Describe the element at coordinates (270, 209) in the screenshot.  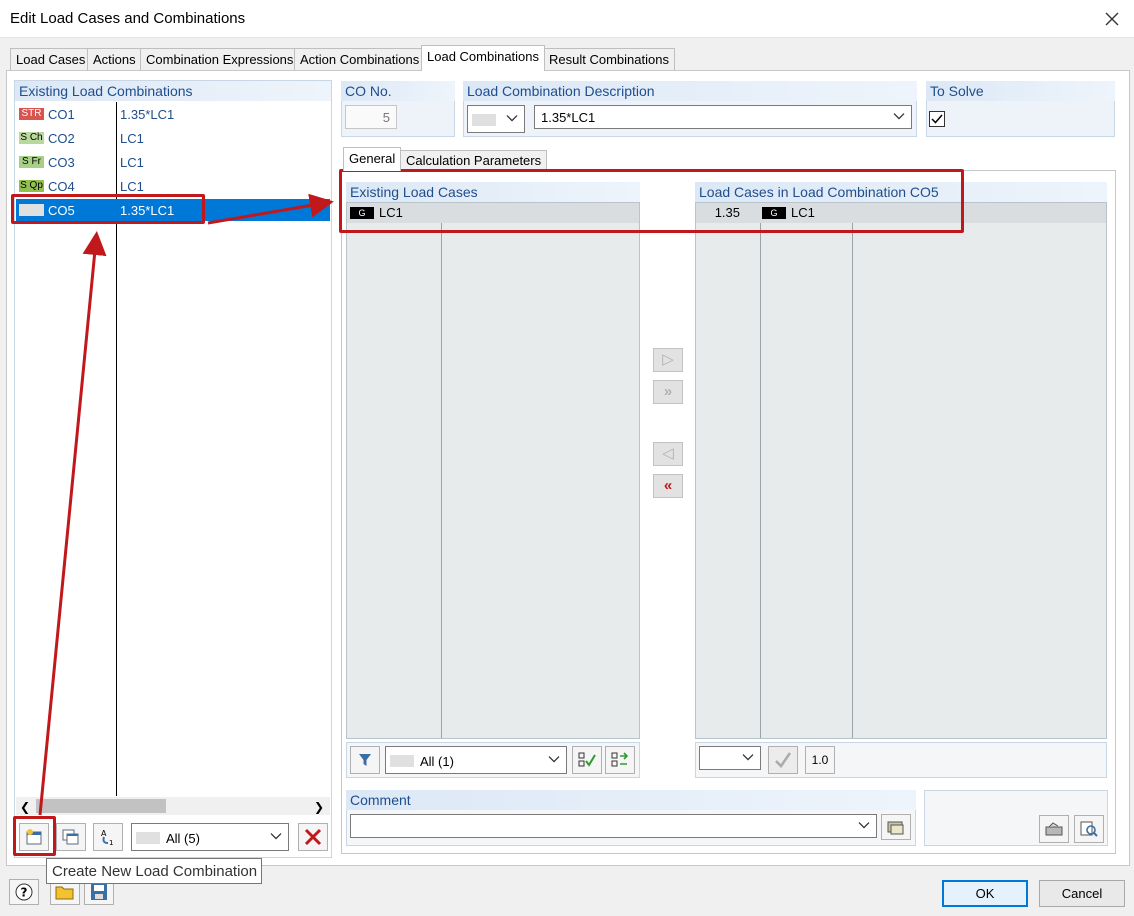
I see `arrow-to-grid` at that location.